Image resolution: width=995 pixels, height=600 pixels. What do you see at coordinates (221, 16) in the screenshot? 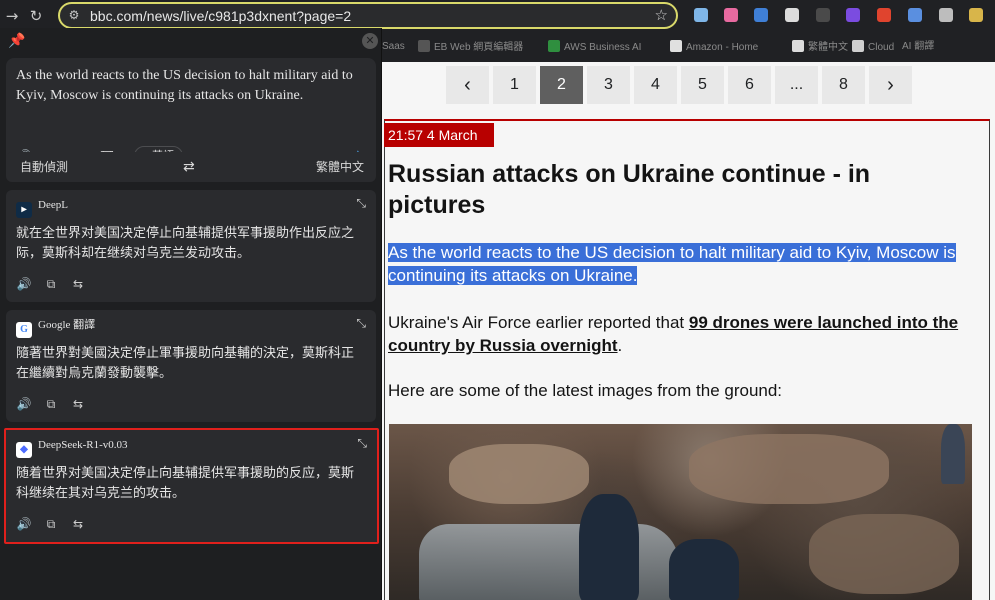
I see `url-text: bbc.com/news/live/c981p3dxnent?page=2` at bounding box center [221, 16].